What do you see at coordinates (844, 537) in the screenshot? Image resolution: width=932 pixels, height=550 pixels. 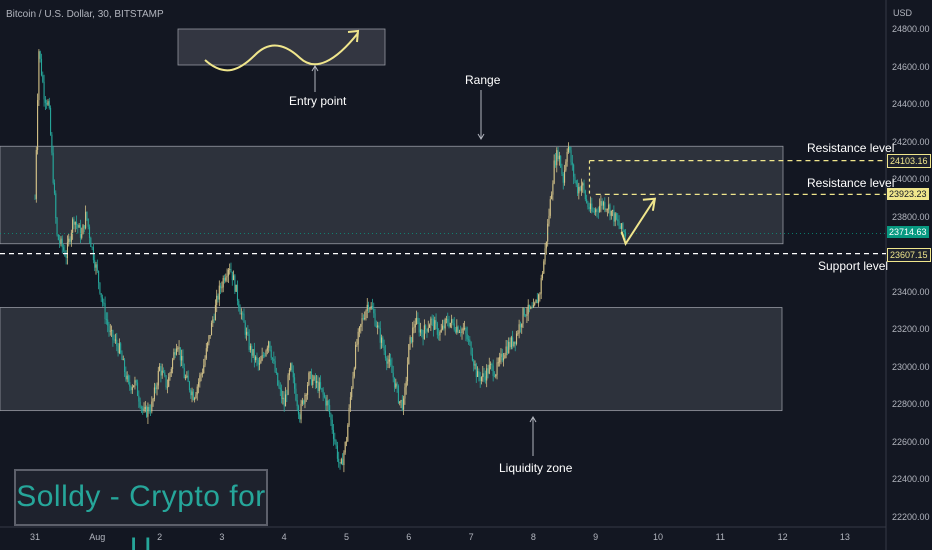 I see `x-tick-label: 13` at bounding box center [844, 537].